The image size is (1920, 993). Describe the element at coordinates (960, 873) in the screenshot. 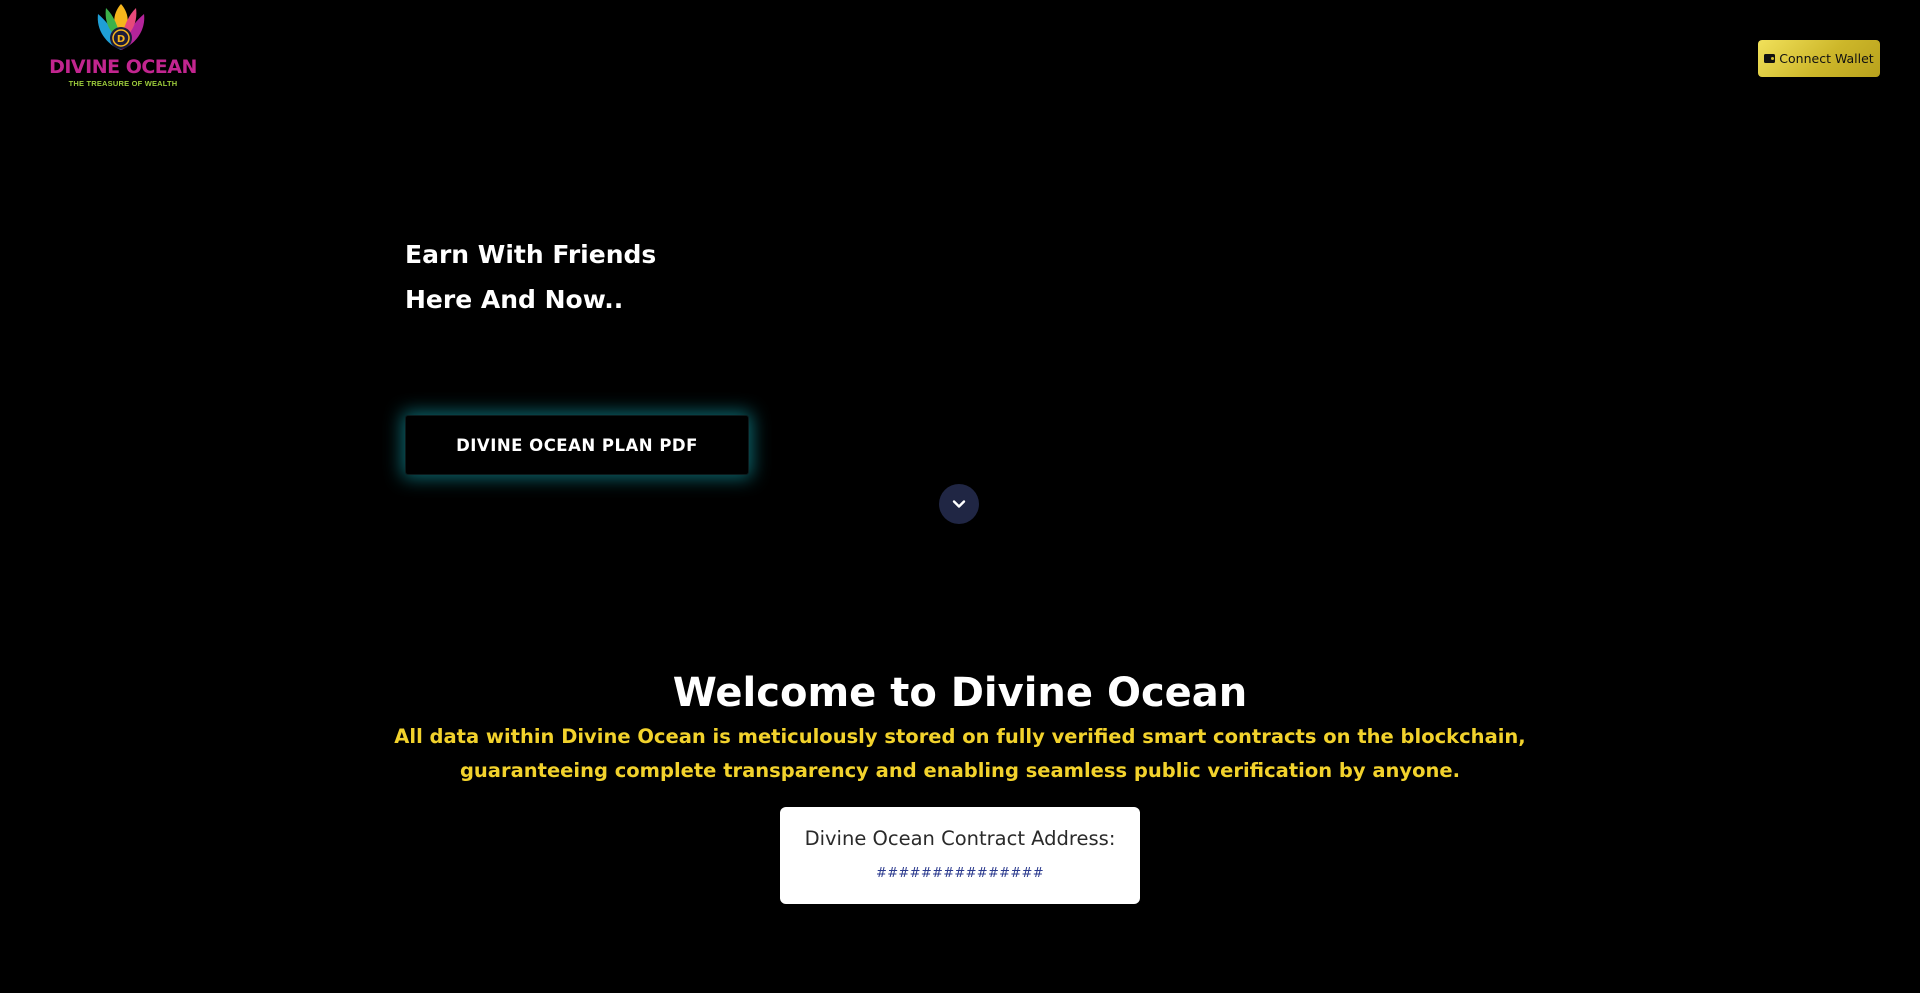

I see `contract-address-value: ###############` at that location.